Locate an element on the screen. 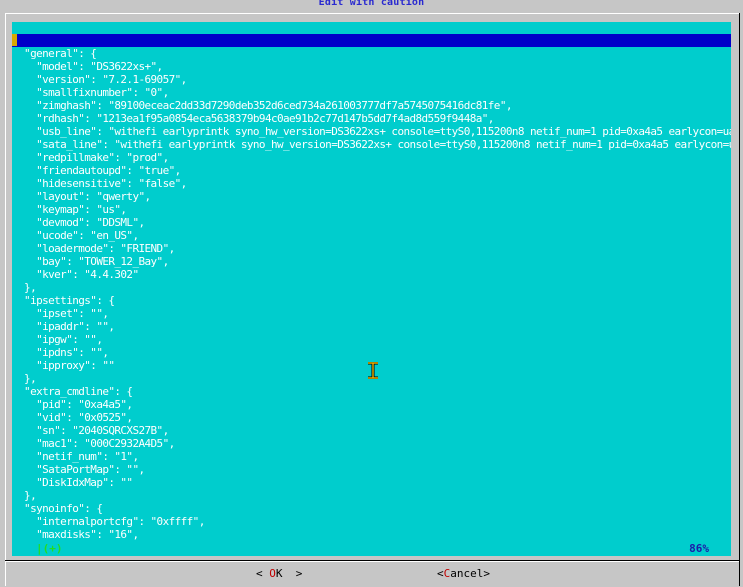 This screenshot has height=587, width=743. i-beam-cursor-icon is located at coordinates (373, 370).